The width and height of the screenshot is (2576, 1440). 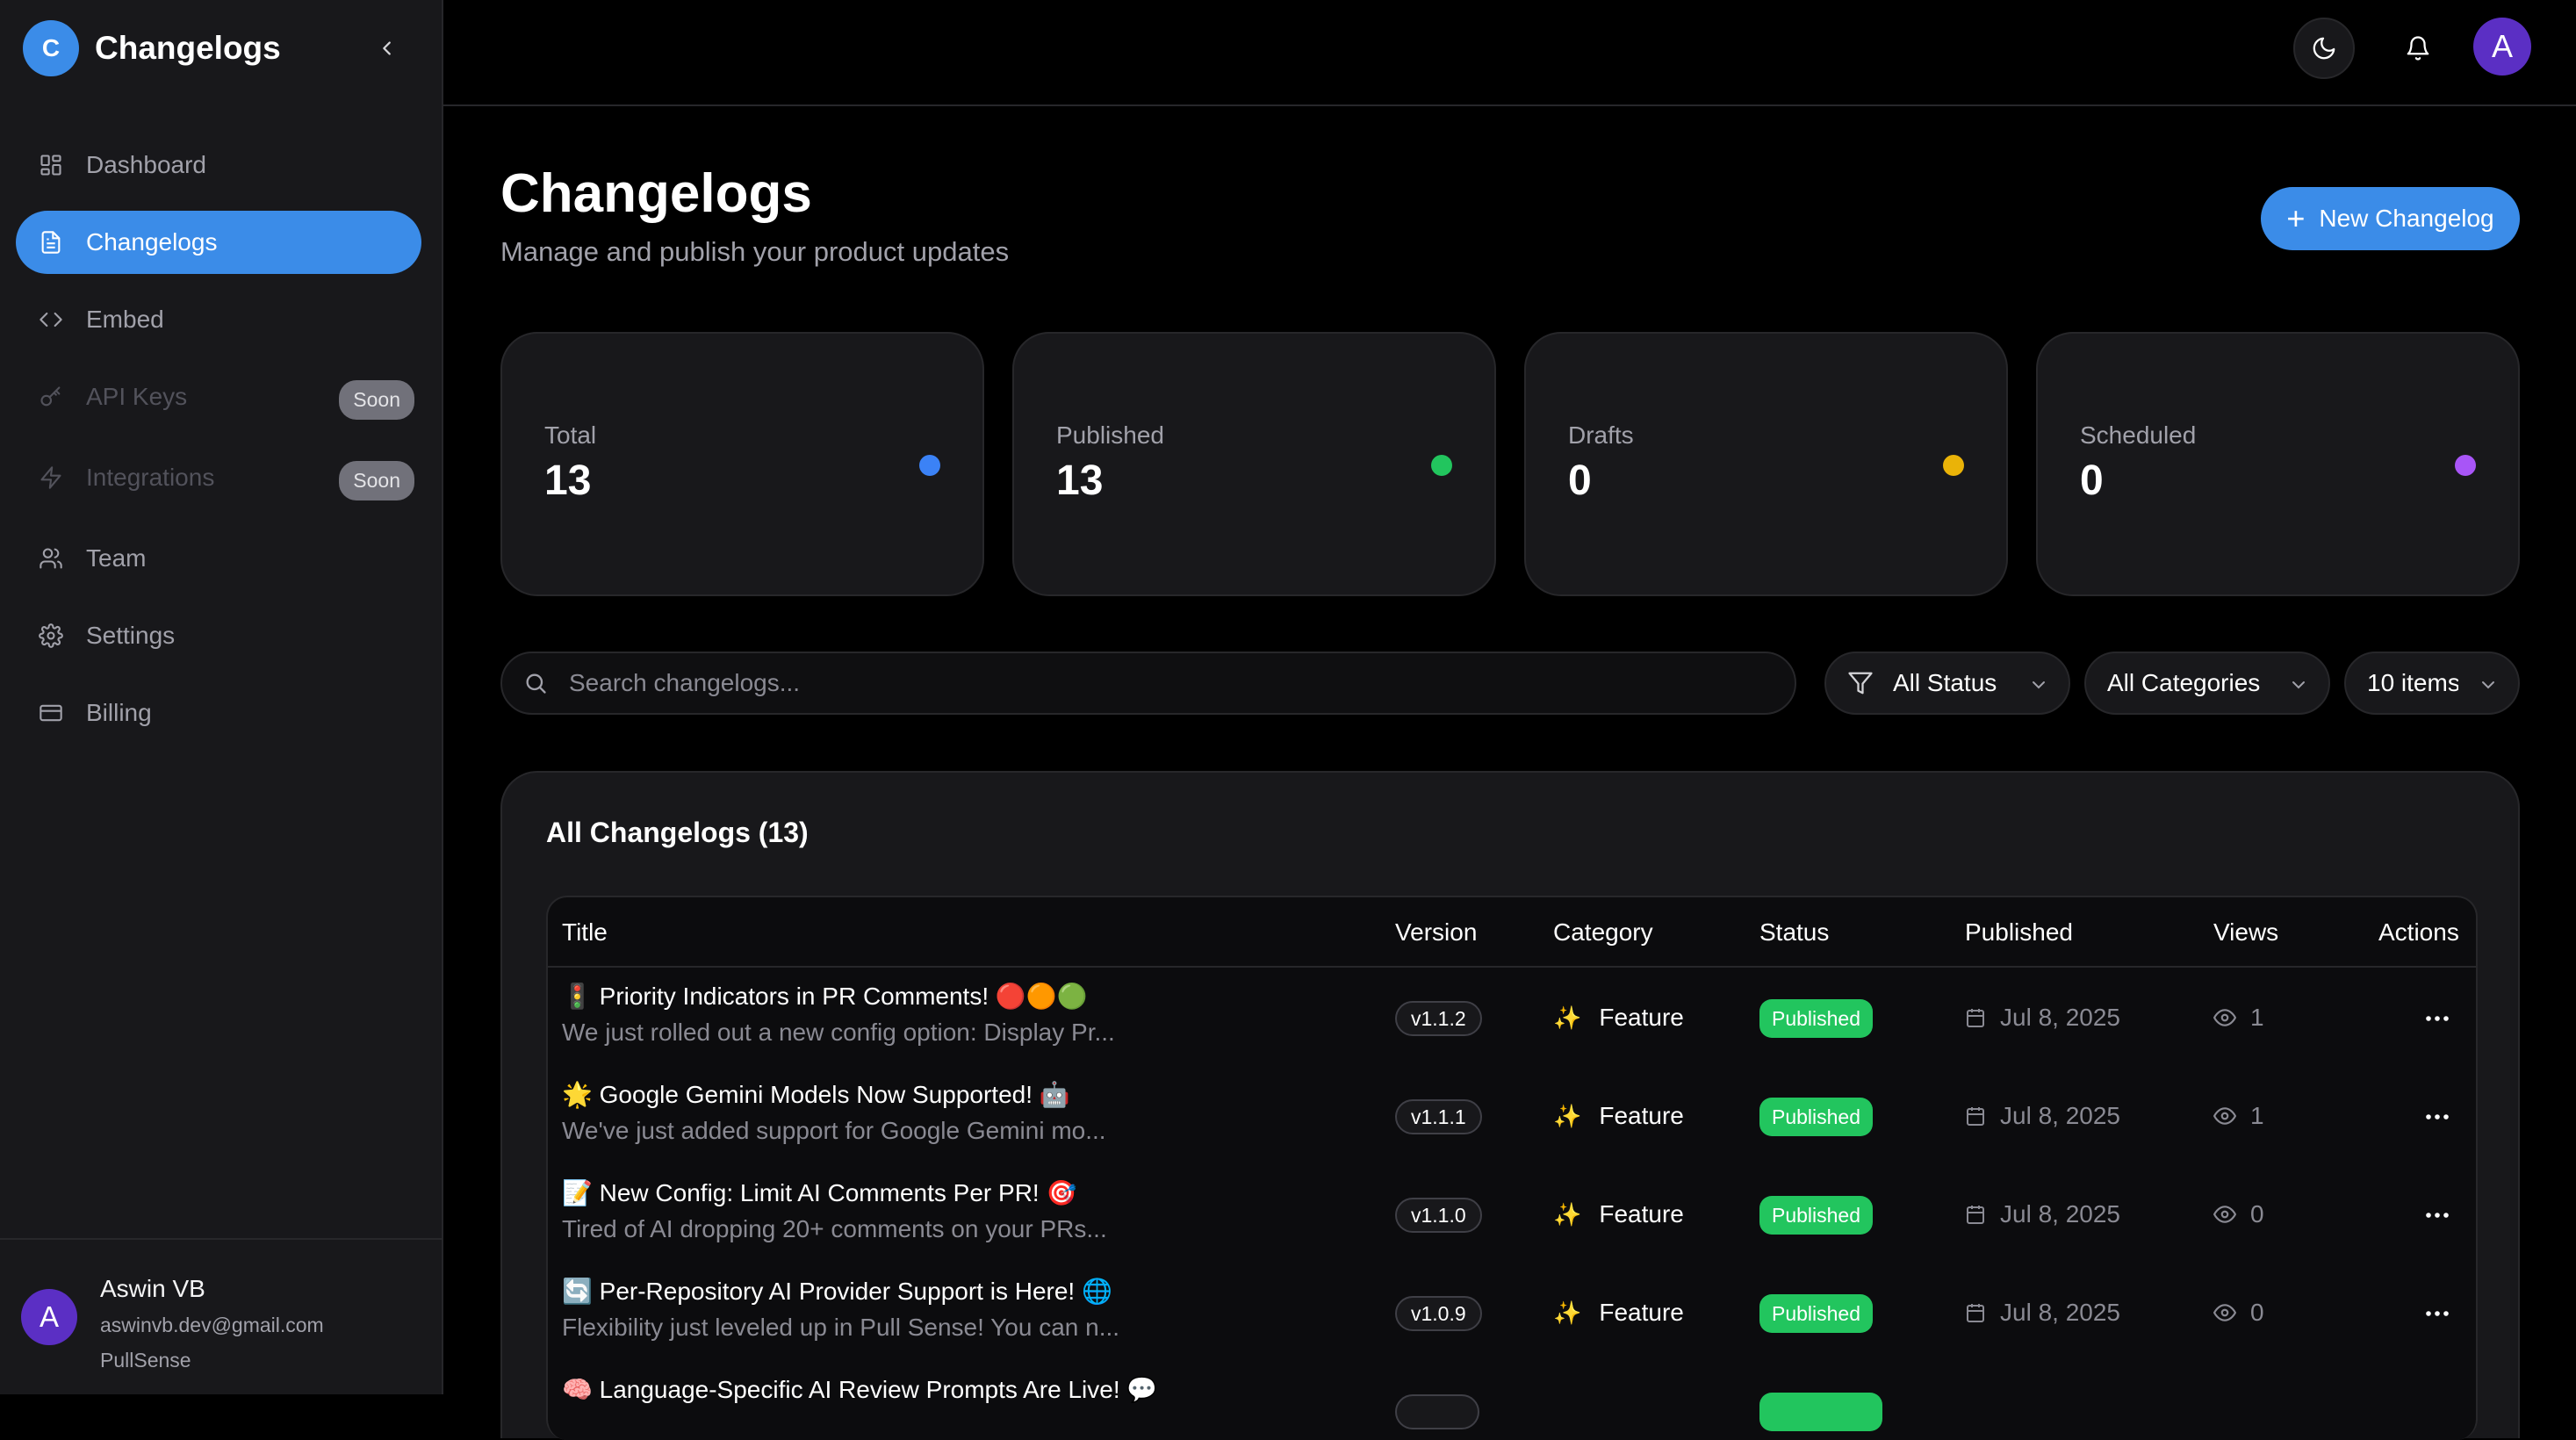 What do you see at coordinates (152, 242) in the screenshot?
I see `sidebar-item-label: Changelogs` at bounding box center [152, 242].